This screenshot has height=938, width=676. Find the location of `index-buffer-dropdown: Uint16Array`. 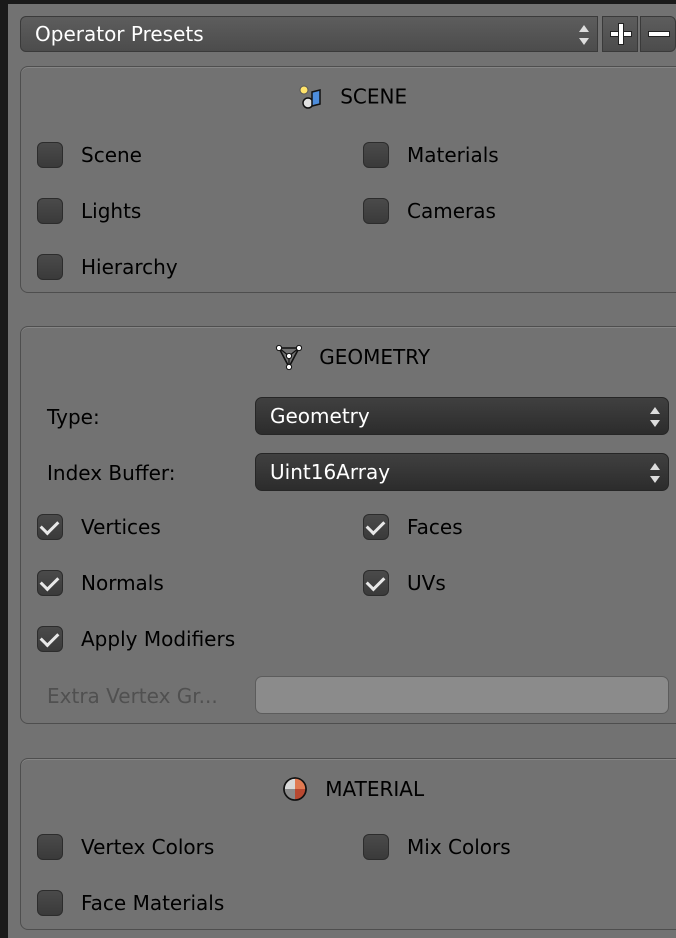

index-buffer-dropdown: Uint16Array is located at coordinates (462, 472).